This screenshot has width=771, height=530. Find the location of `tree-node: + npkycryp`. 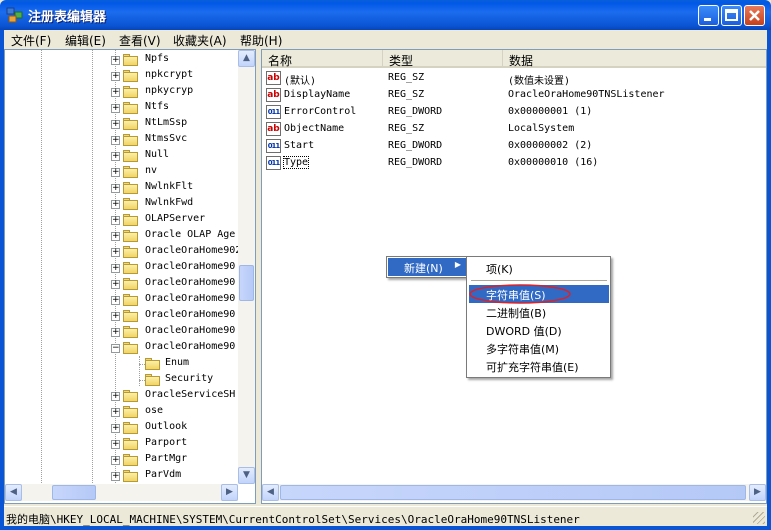

tree-node: + npkycryp is located at coordinates (121, 92).